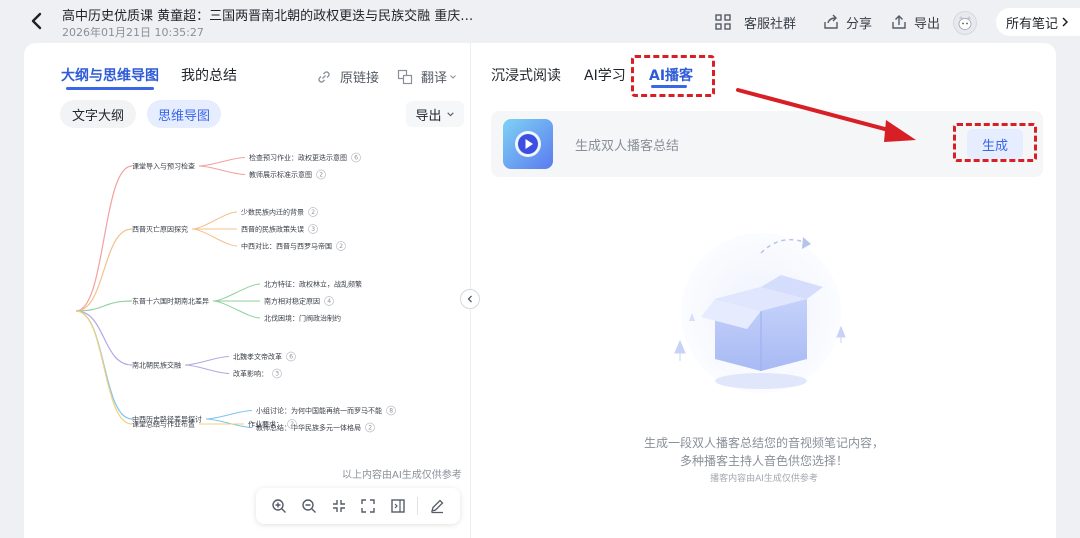  What do you see at coordinates (760, 313) in the screenshot?
I see `empty-box-illustration` at bounding box center [760, 313].